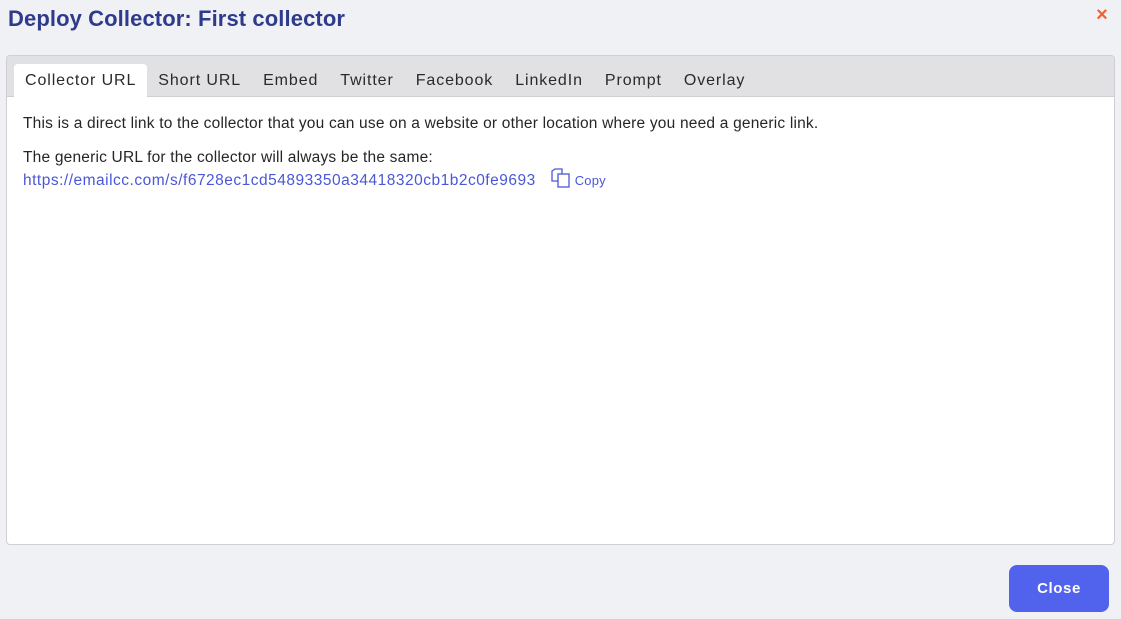 Image resolution: width=1121 pixels, height=619 pixels. What do you see at coordinates (454, 81) in the screenshot?
I see `tab-facebook: Facebook` at bounding box center [454, 81].